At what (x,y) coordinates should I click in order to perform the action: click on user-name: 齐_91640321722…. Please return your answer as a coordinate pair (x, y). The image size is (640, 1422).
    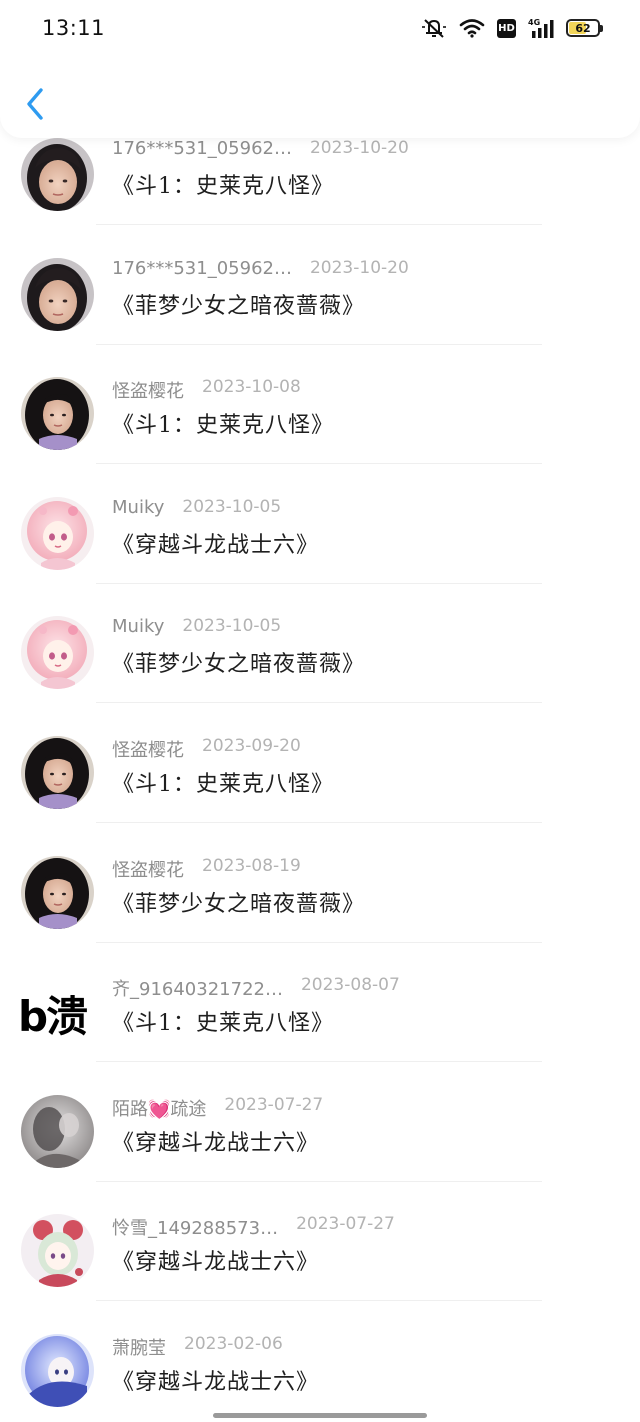
    Looking at the image, I should click on (197, 988).